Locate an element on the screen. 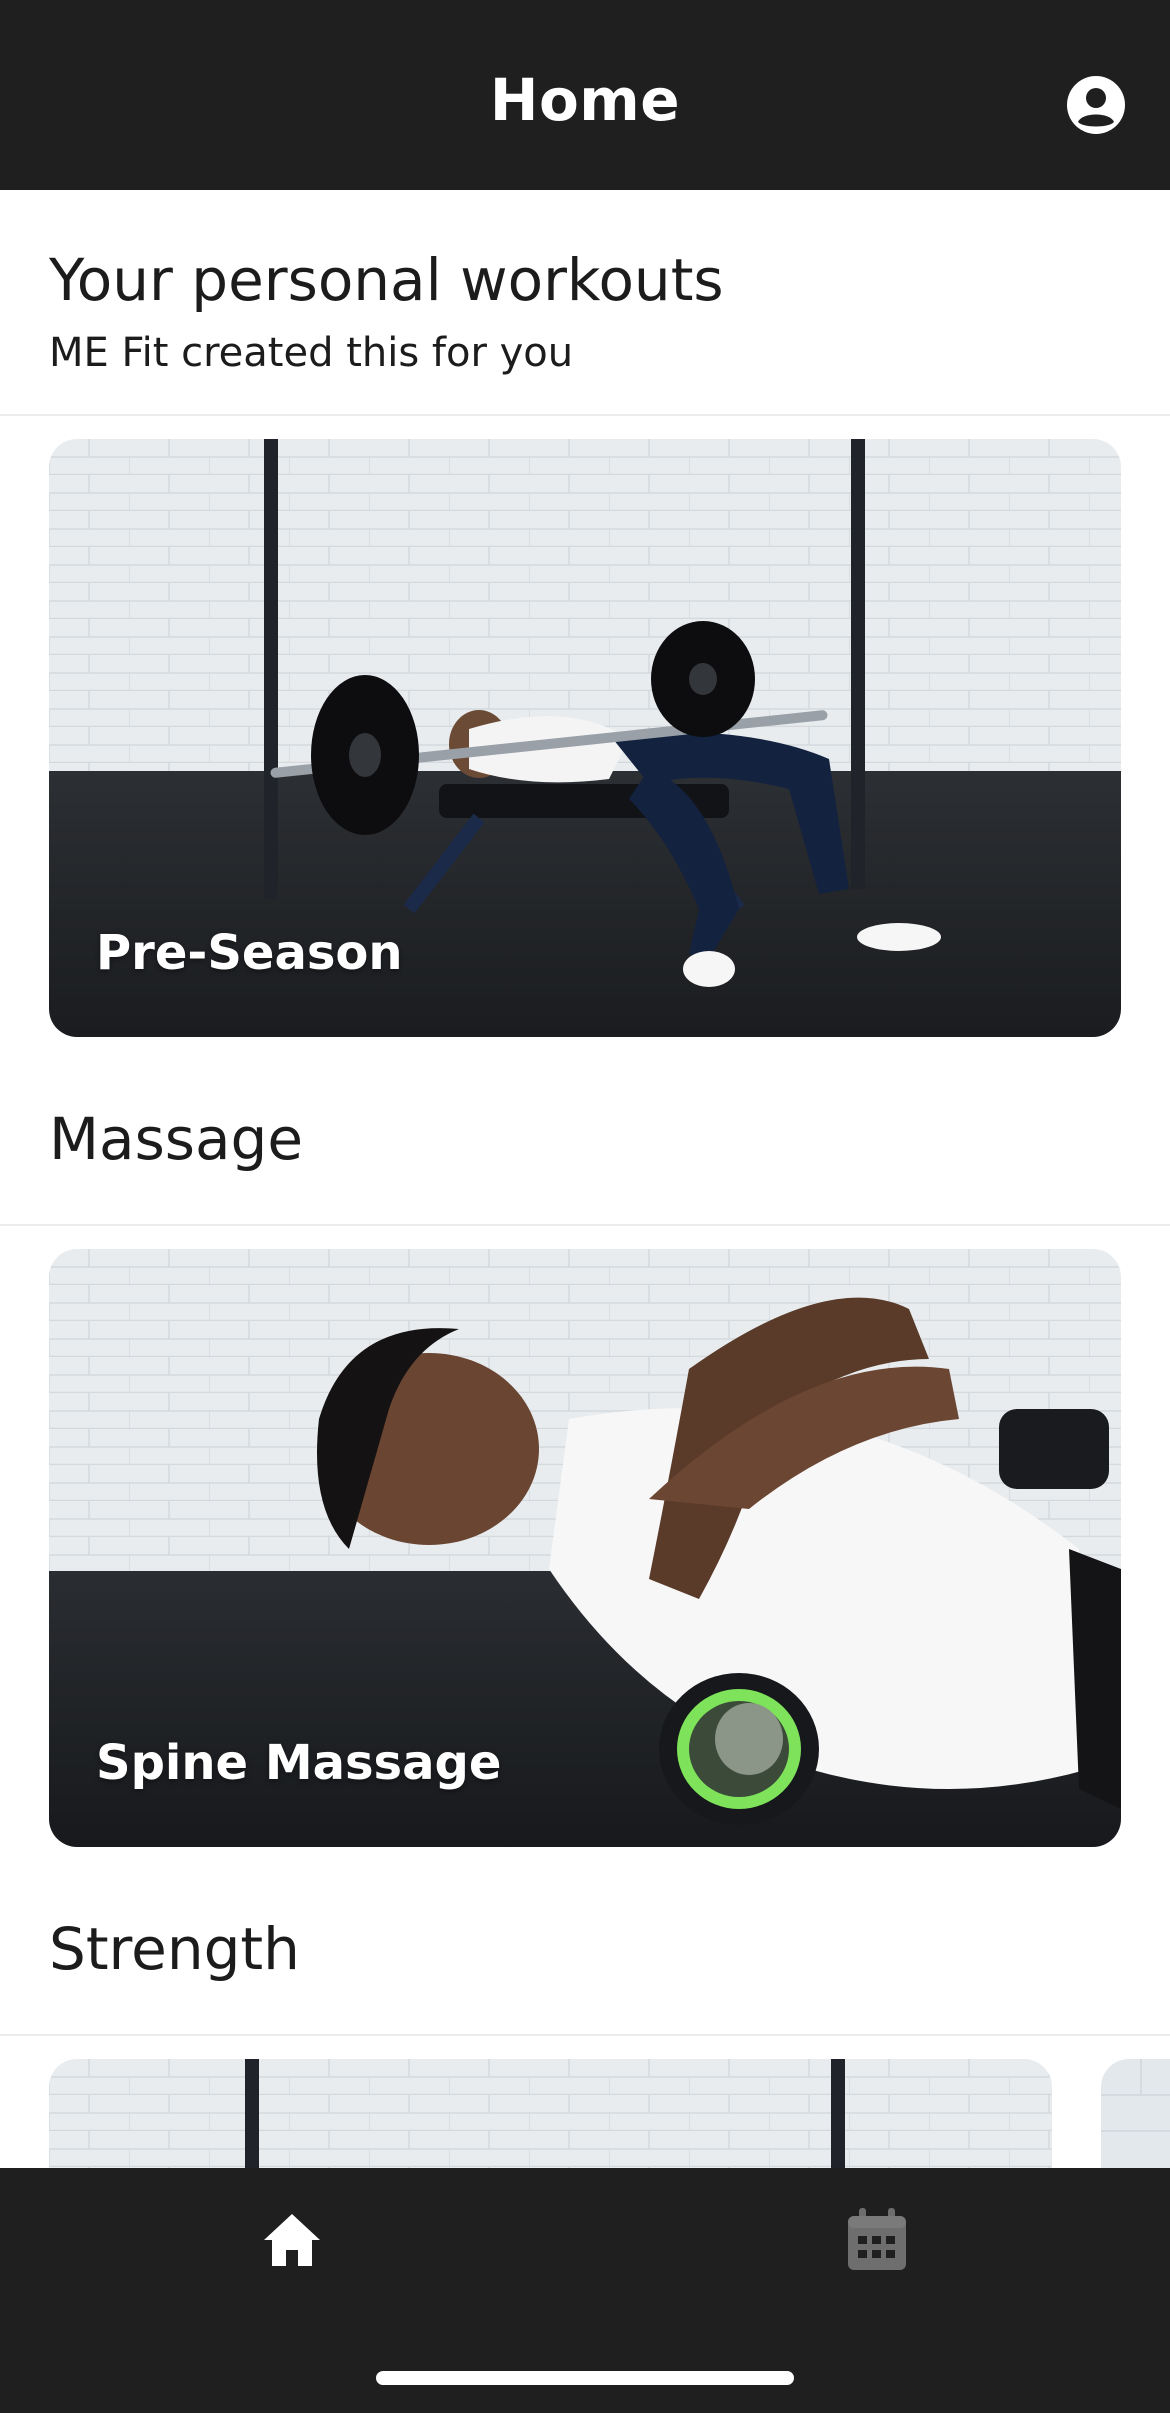  massage-header: Massage is located at coordinates (585, 1131).